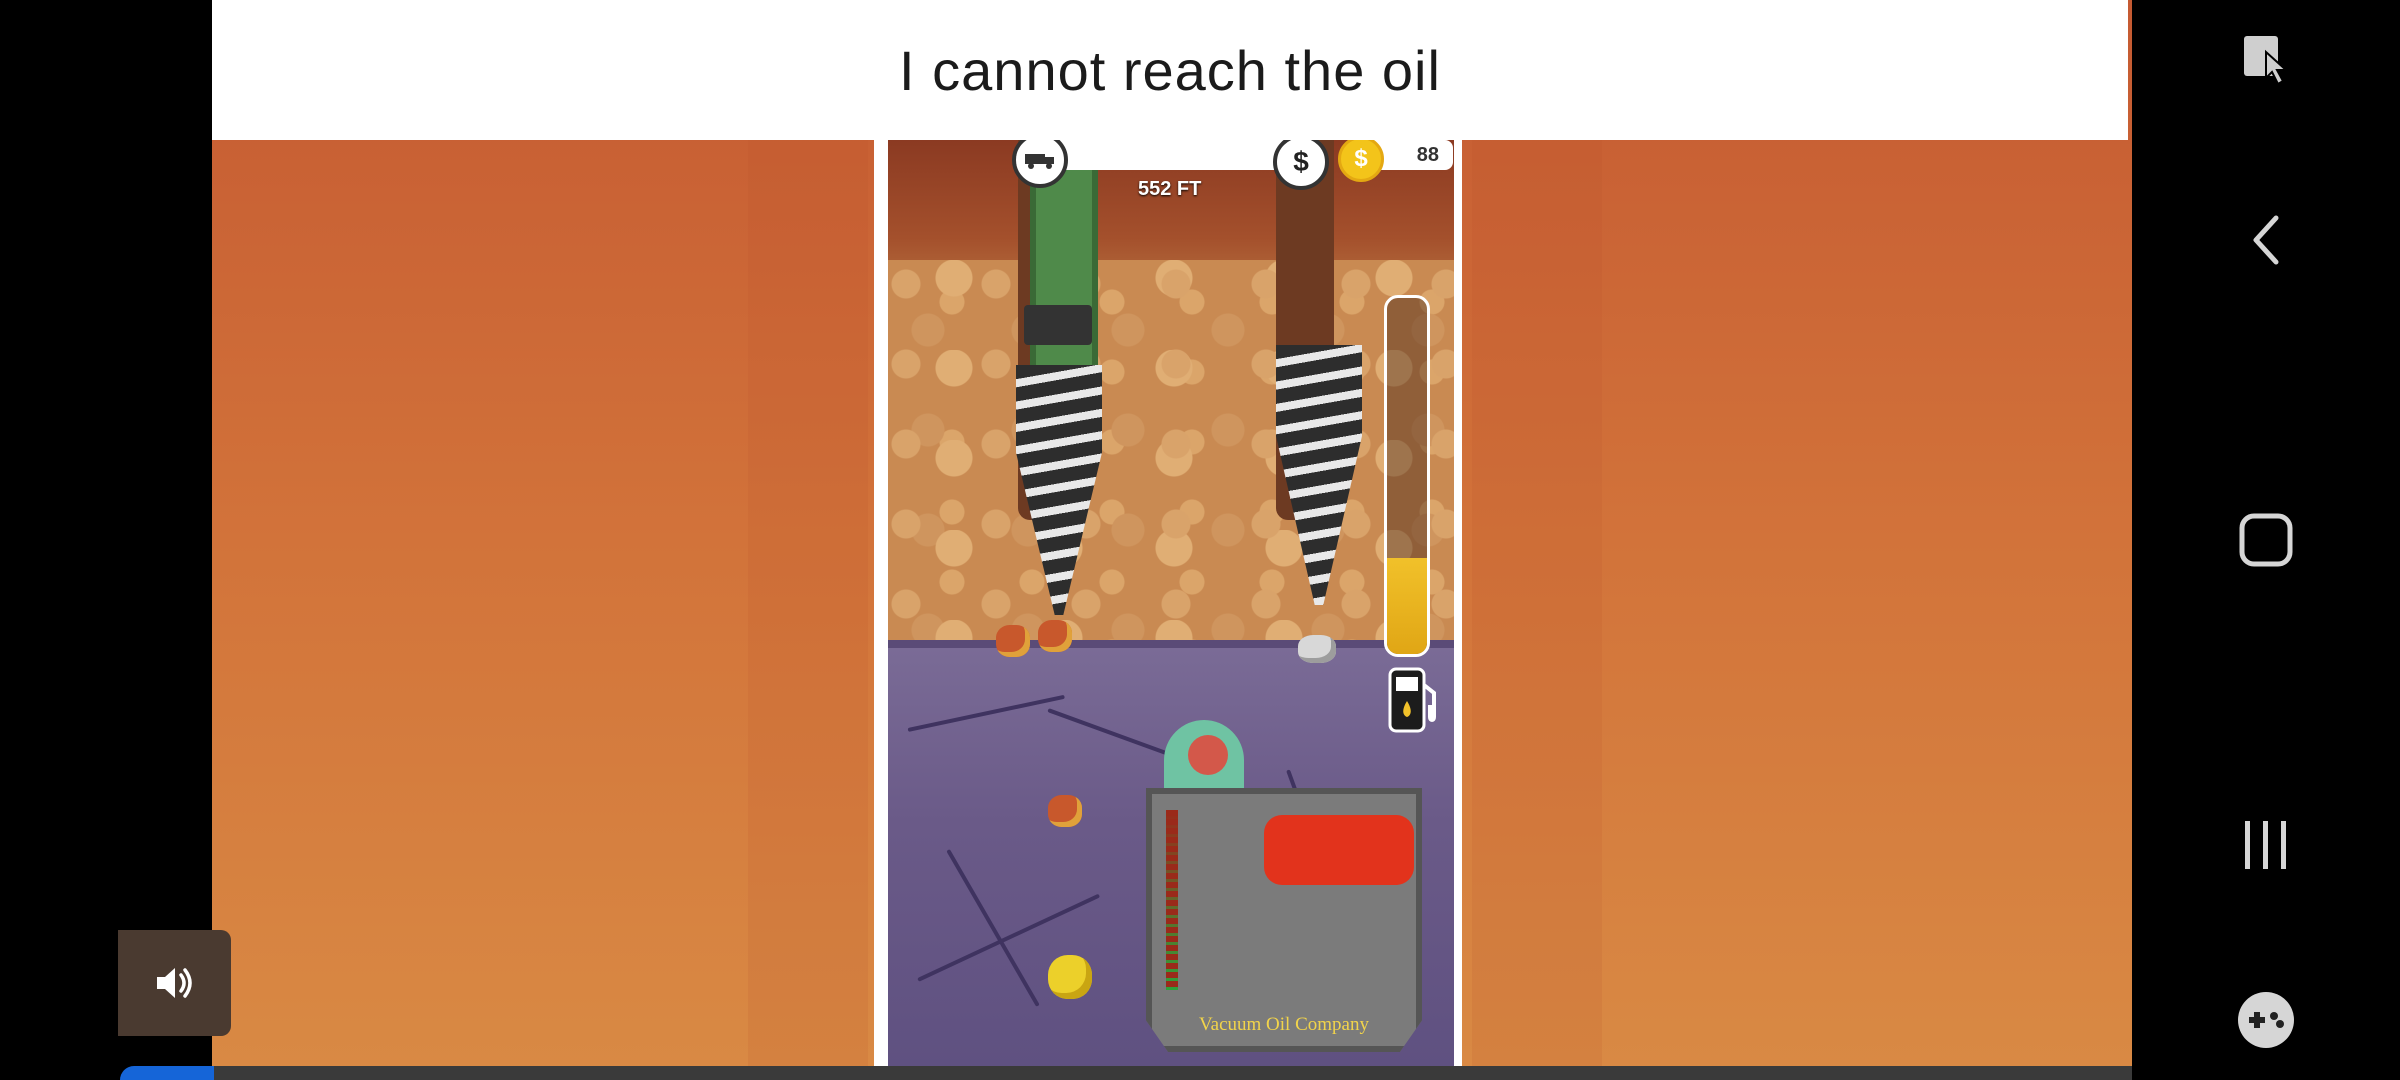 Image resolution: width=2400 pixels, height=1080 pixels. What do you see at coordinates (1208, 755) in the screenshot?
I see `machine-knob-button` at bounding box center [1208, 755].